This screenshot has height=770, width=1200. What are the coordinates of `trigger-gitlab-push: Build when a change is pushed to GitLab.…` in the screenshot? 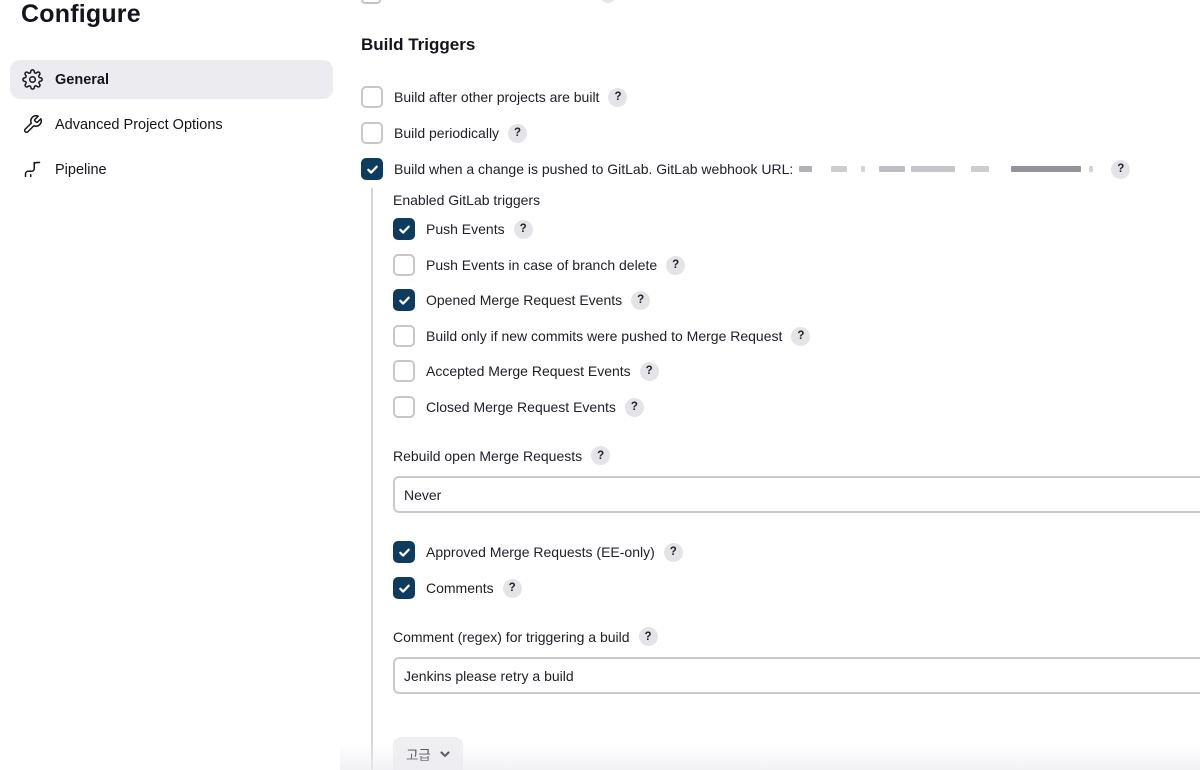 It's located at (746, 169).